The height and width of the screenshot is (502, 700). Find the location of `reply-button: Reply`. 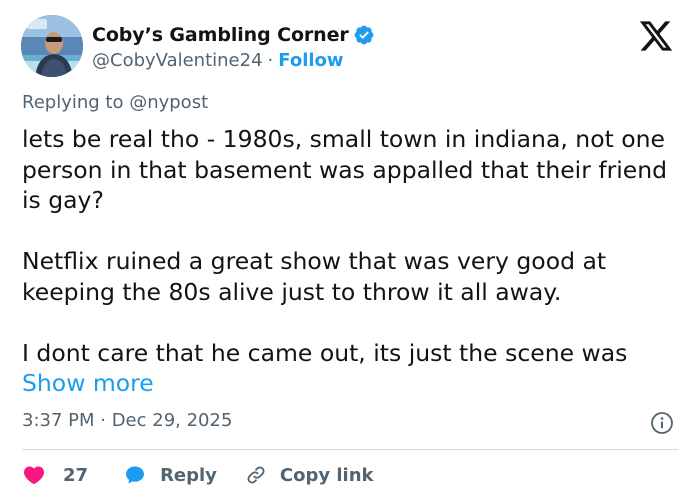

reply-button: Reply is located at coordinates (170, 475).